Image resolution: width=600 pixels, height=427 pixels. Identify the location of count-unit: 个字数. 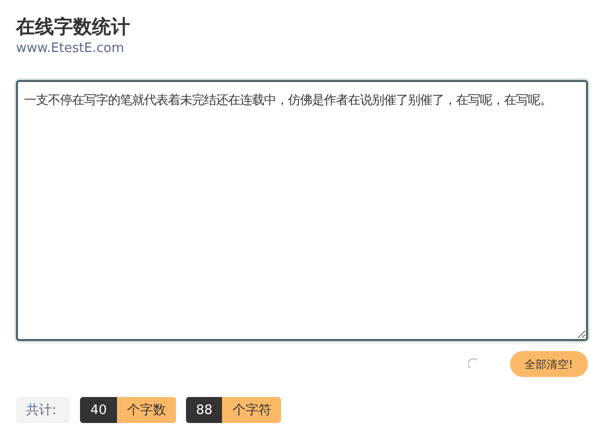
(146, 410).